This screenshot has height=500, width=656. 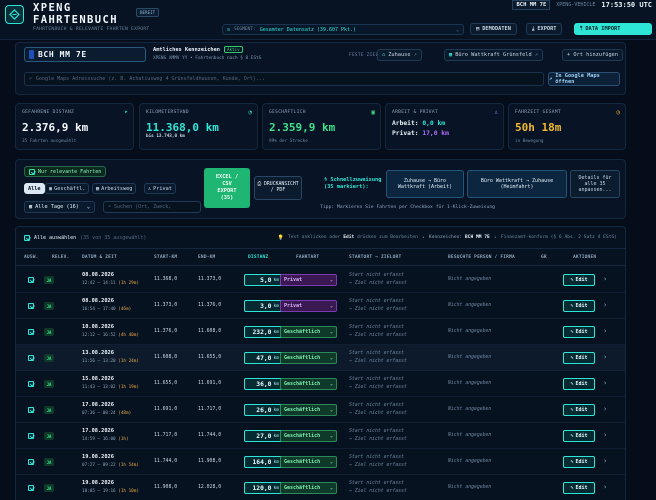 I want to click on trip-time: 11:56 – 13:20 (1h 24m), so click(x=110, y=361).